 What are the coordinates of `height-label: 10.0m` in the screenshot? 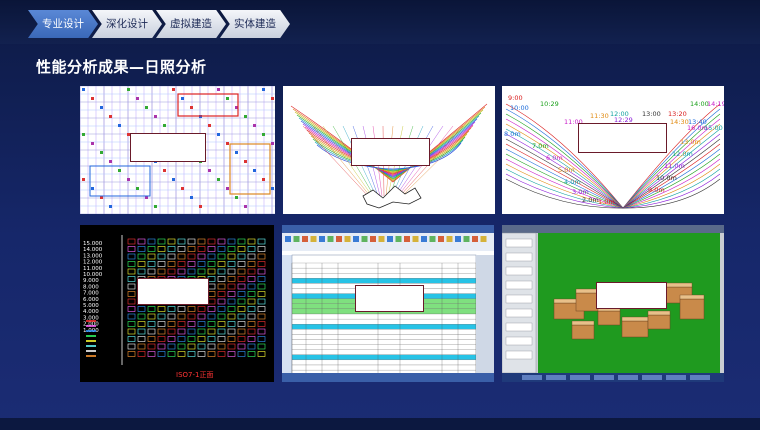 It's located at (666, 178).